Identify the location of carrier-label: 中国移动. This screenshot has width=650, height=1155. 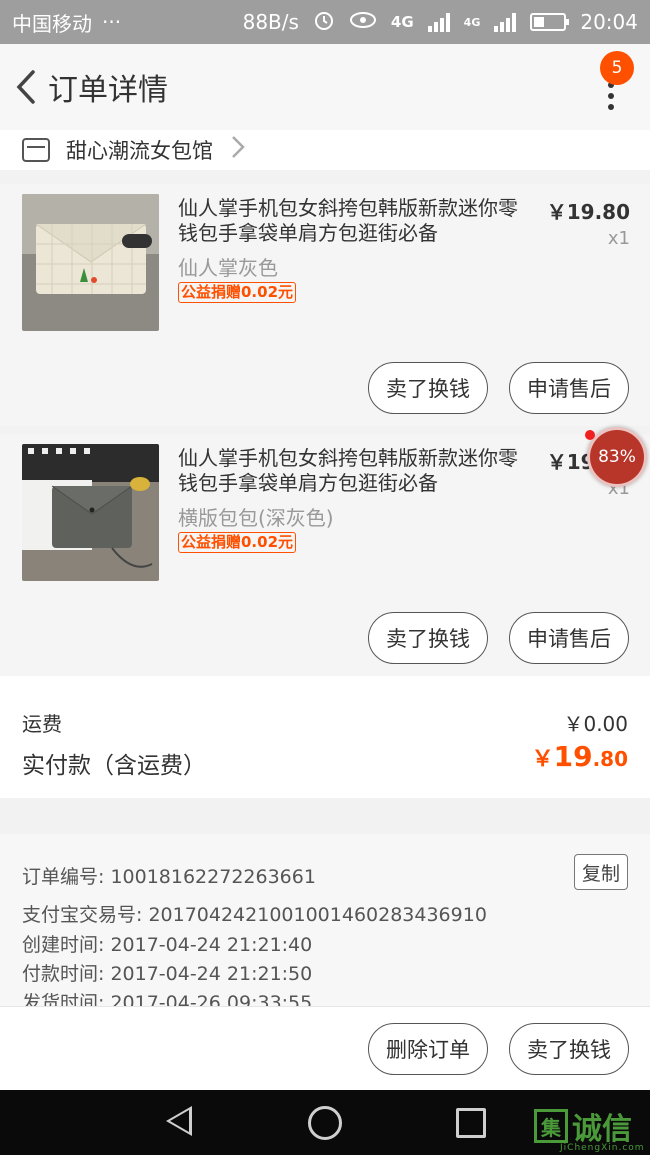
(52, 23).